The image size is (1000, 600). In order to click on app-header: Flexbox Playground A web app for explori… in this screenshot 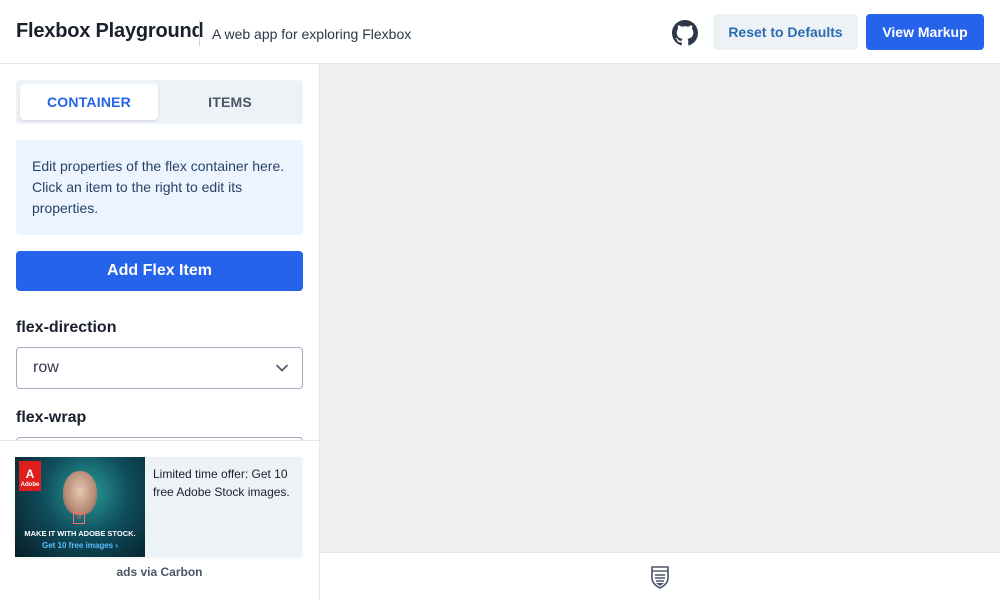, I will do `click(500, 32)`.